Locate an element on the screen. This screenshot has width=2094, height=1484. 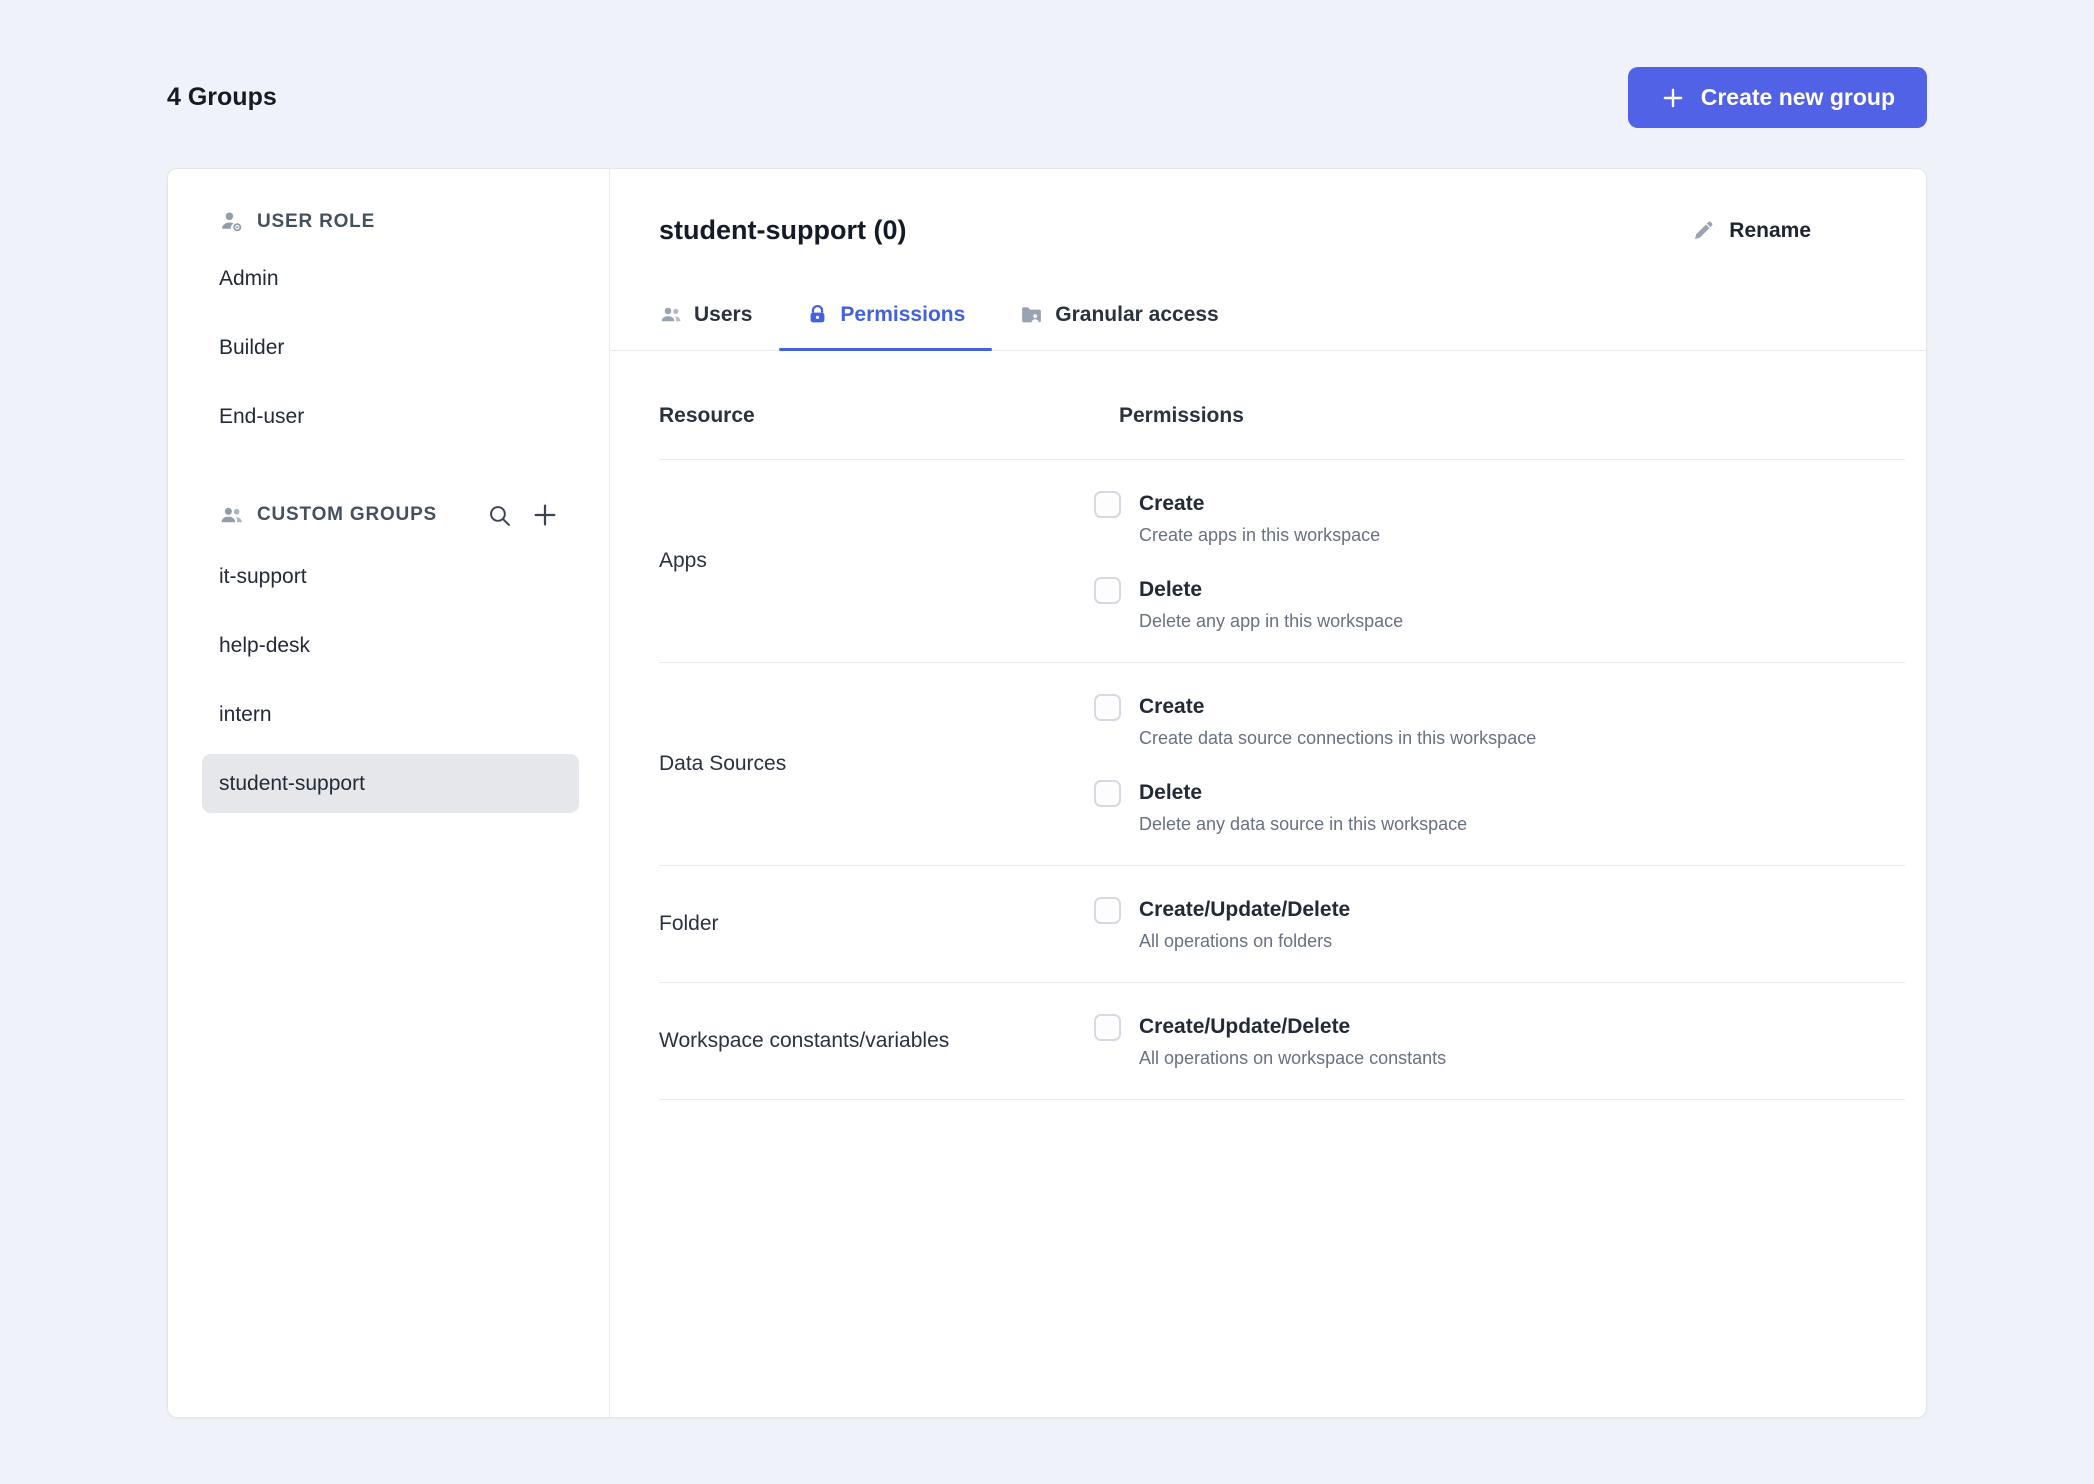
tab-permissions: Permissions is located at coordinates (886, 326).